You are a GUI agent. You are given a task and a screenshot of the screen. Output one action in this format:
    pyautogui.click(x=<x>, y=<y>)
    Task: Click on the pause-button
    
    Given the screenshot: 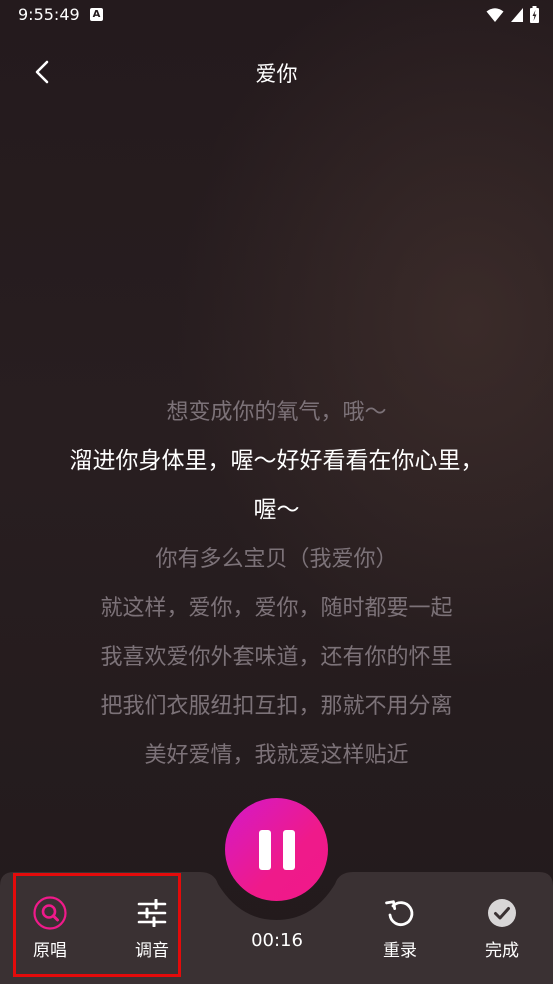 What is the action you would take?
    pyautogui.click(x=276, y=849)
    